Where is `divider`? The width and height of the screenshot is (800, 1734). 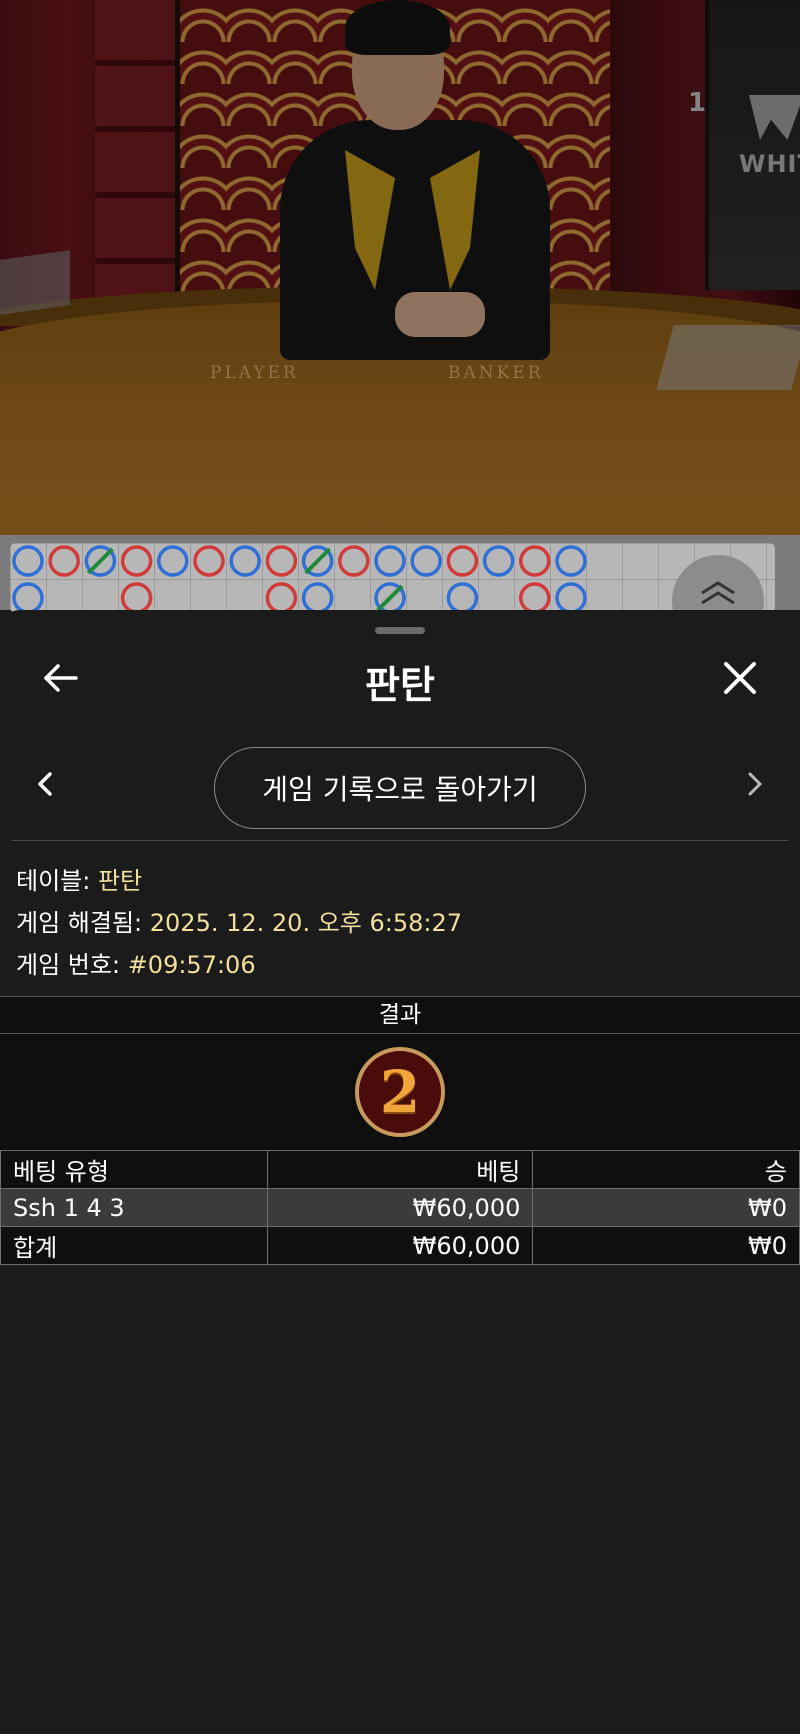 divider is located at coordinates (400, 840).